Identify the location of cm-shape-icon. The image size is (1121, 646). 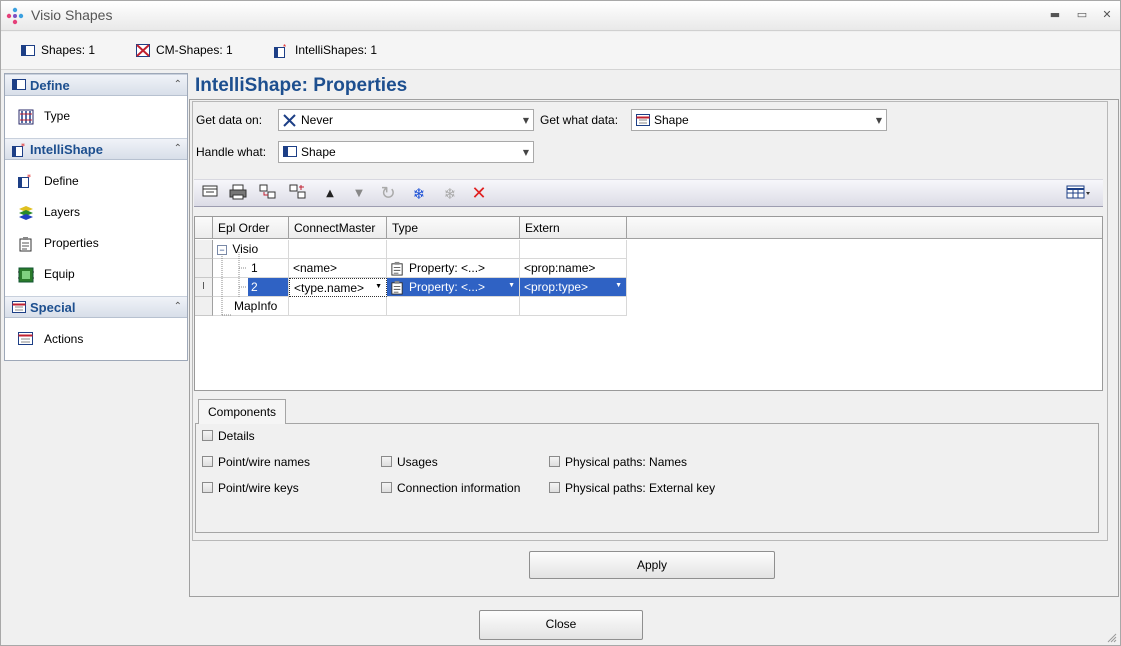
(143, 51).